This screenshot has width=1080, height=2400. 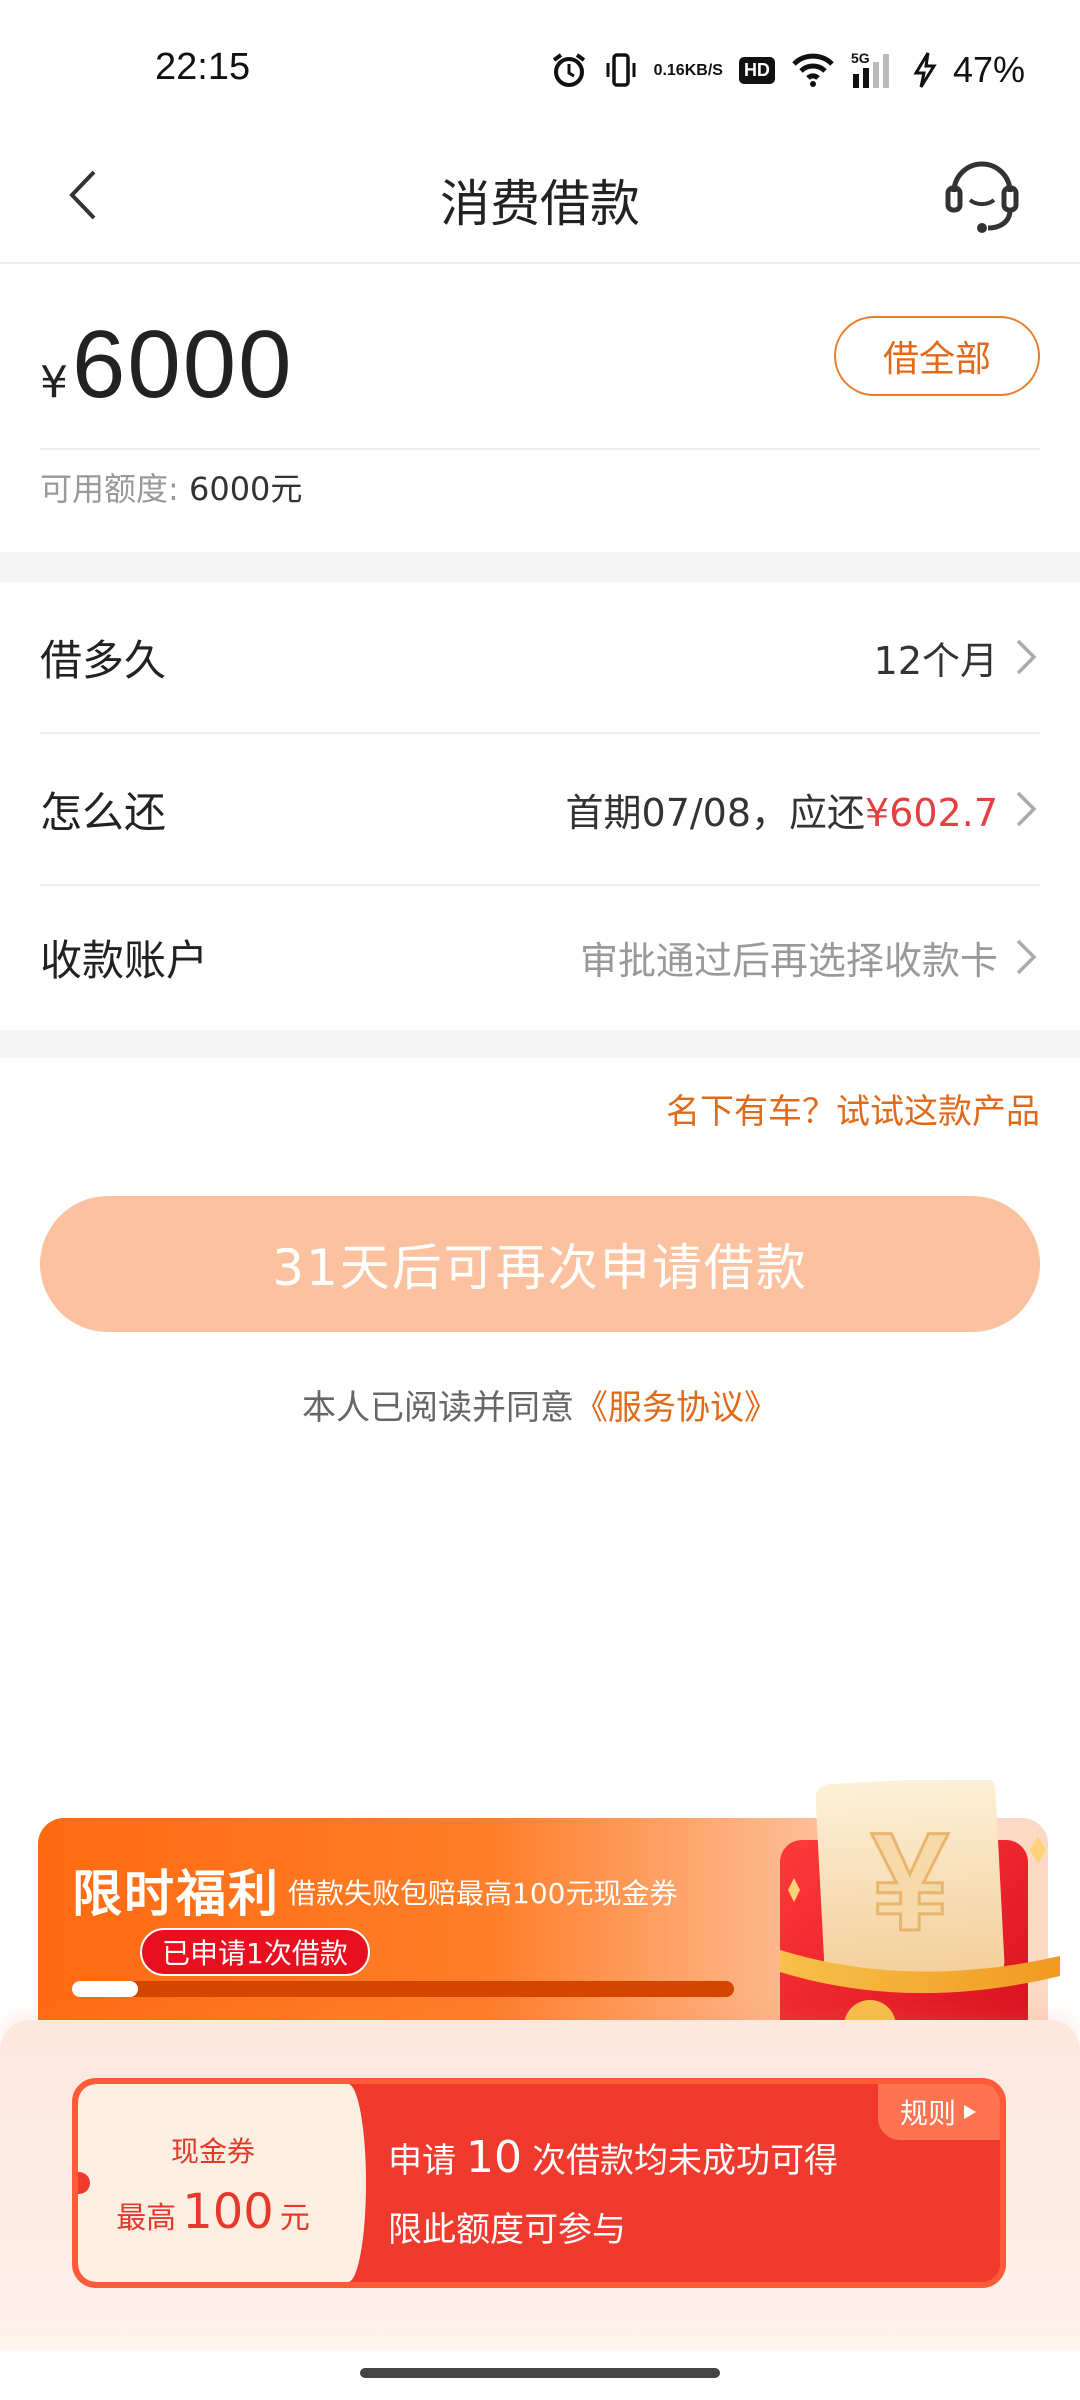 I want to click on condition-count: 10, so click(x=494, y=2157).